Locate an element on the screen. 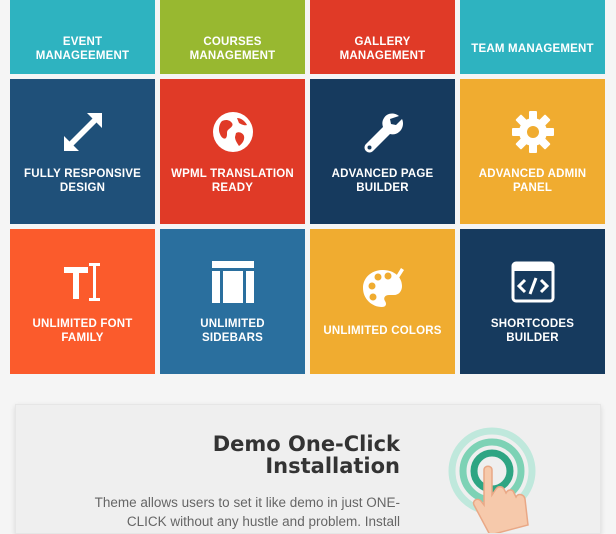 The image size is (616, 534). feature-tile-courses-management: COURSES MANAGEMENT is located at coordinates (232, 37).